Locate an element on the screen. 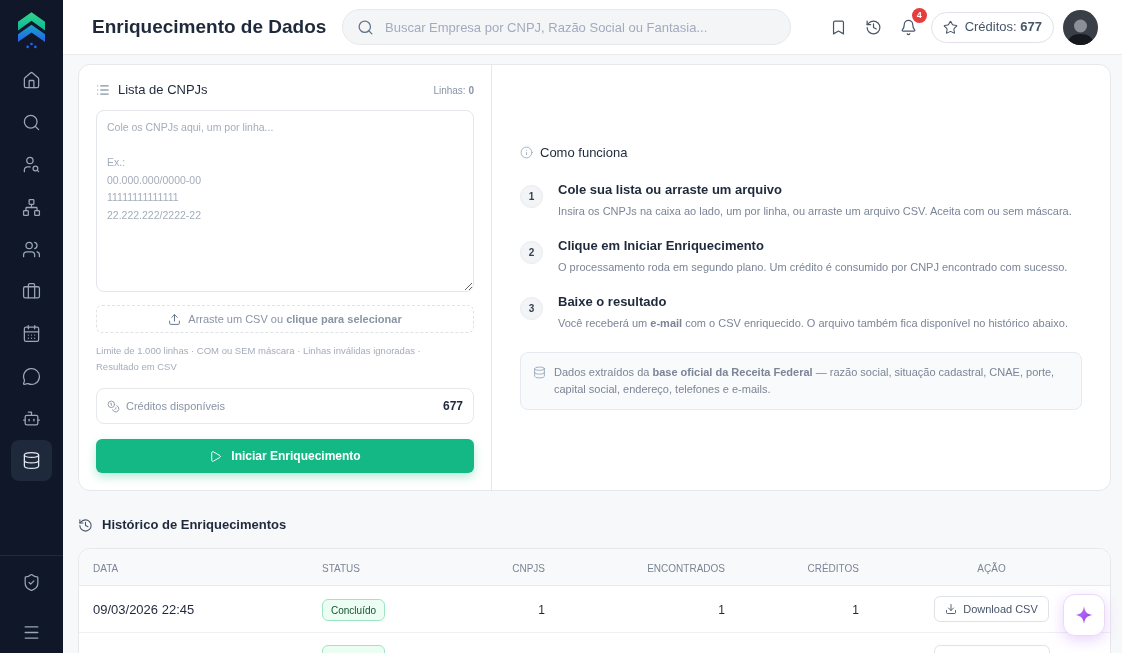 Image resolution: width=1122 pixels, height=653 pixels. notifications-button is located at coordinates (908, 27).